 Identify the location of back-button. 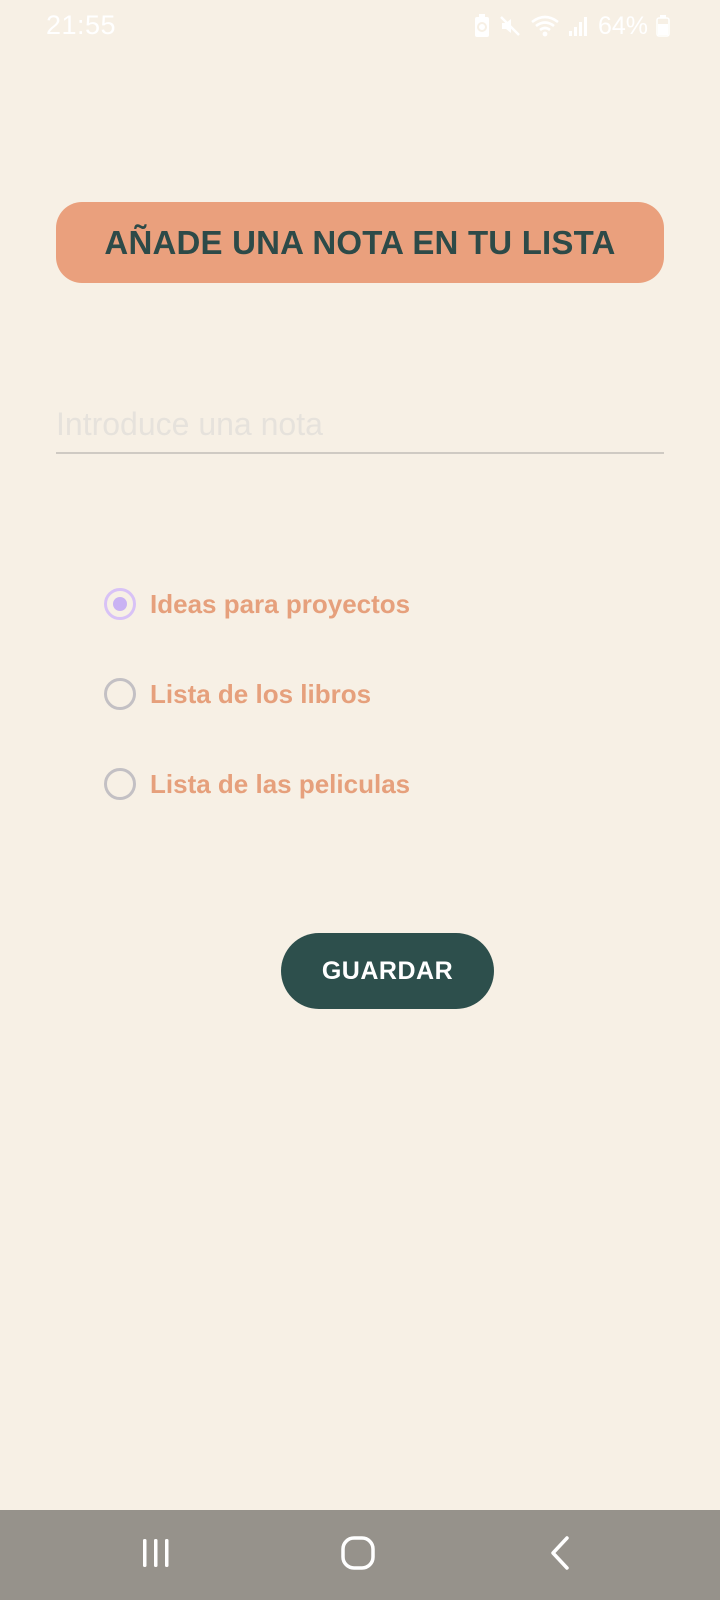
(560, 1555).